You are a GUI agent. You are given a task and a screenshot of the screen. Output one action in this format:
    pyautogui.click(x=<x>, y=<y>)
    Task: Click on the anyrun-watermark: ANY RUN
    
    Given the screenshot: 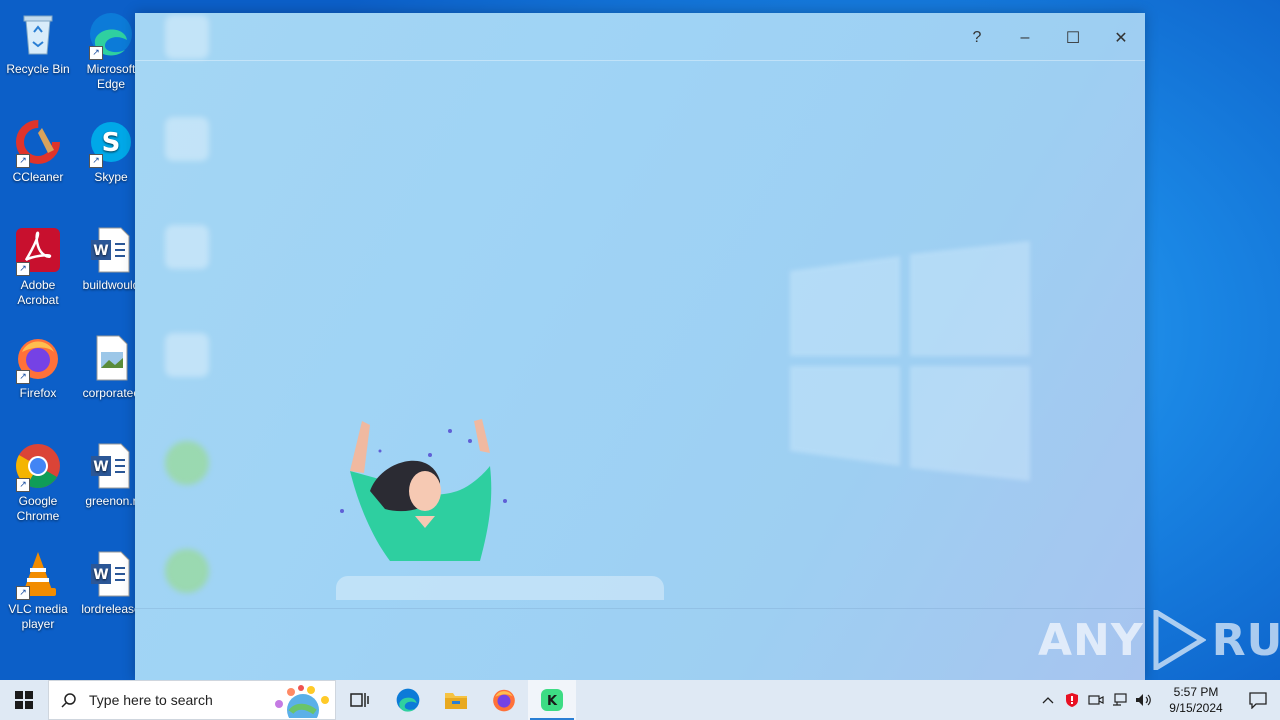 What is the action you would take?
    pyautogui.click(x=1159, y=640)
    